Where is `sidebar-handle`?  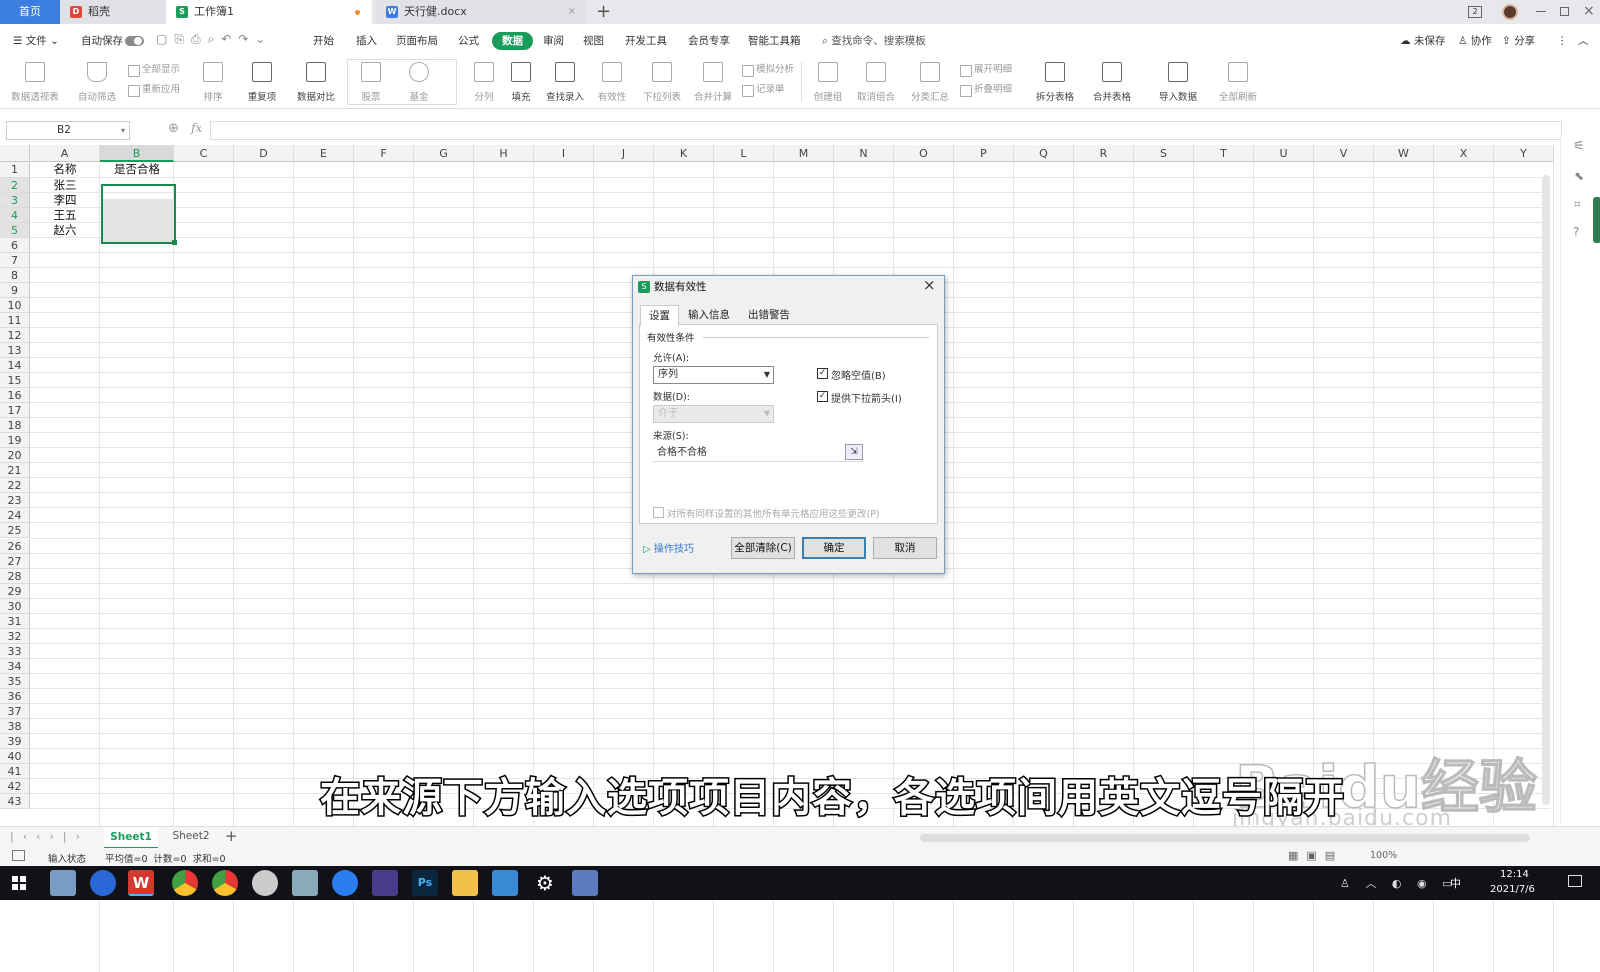 sidebar-handle is located at coordinates (1596, 220).